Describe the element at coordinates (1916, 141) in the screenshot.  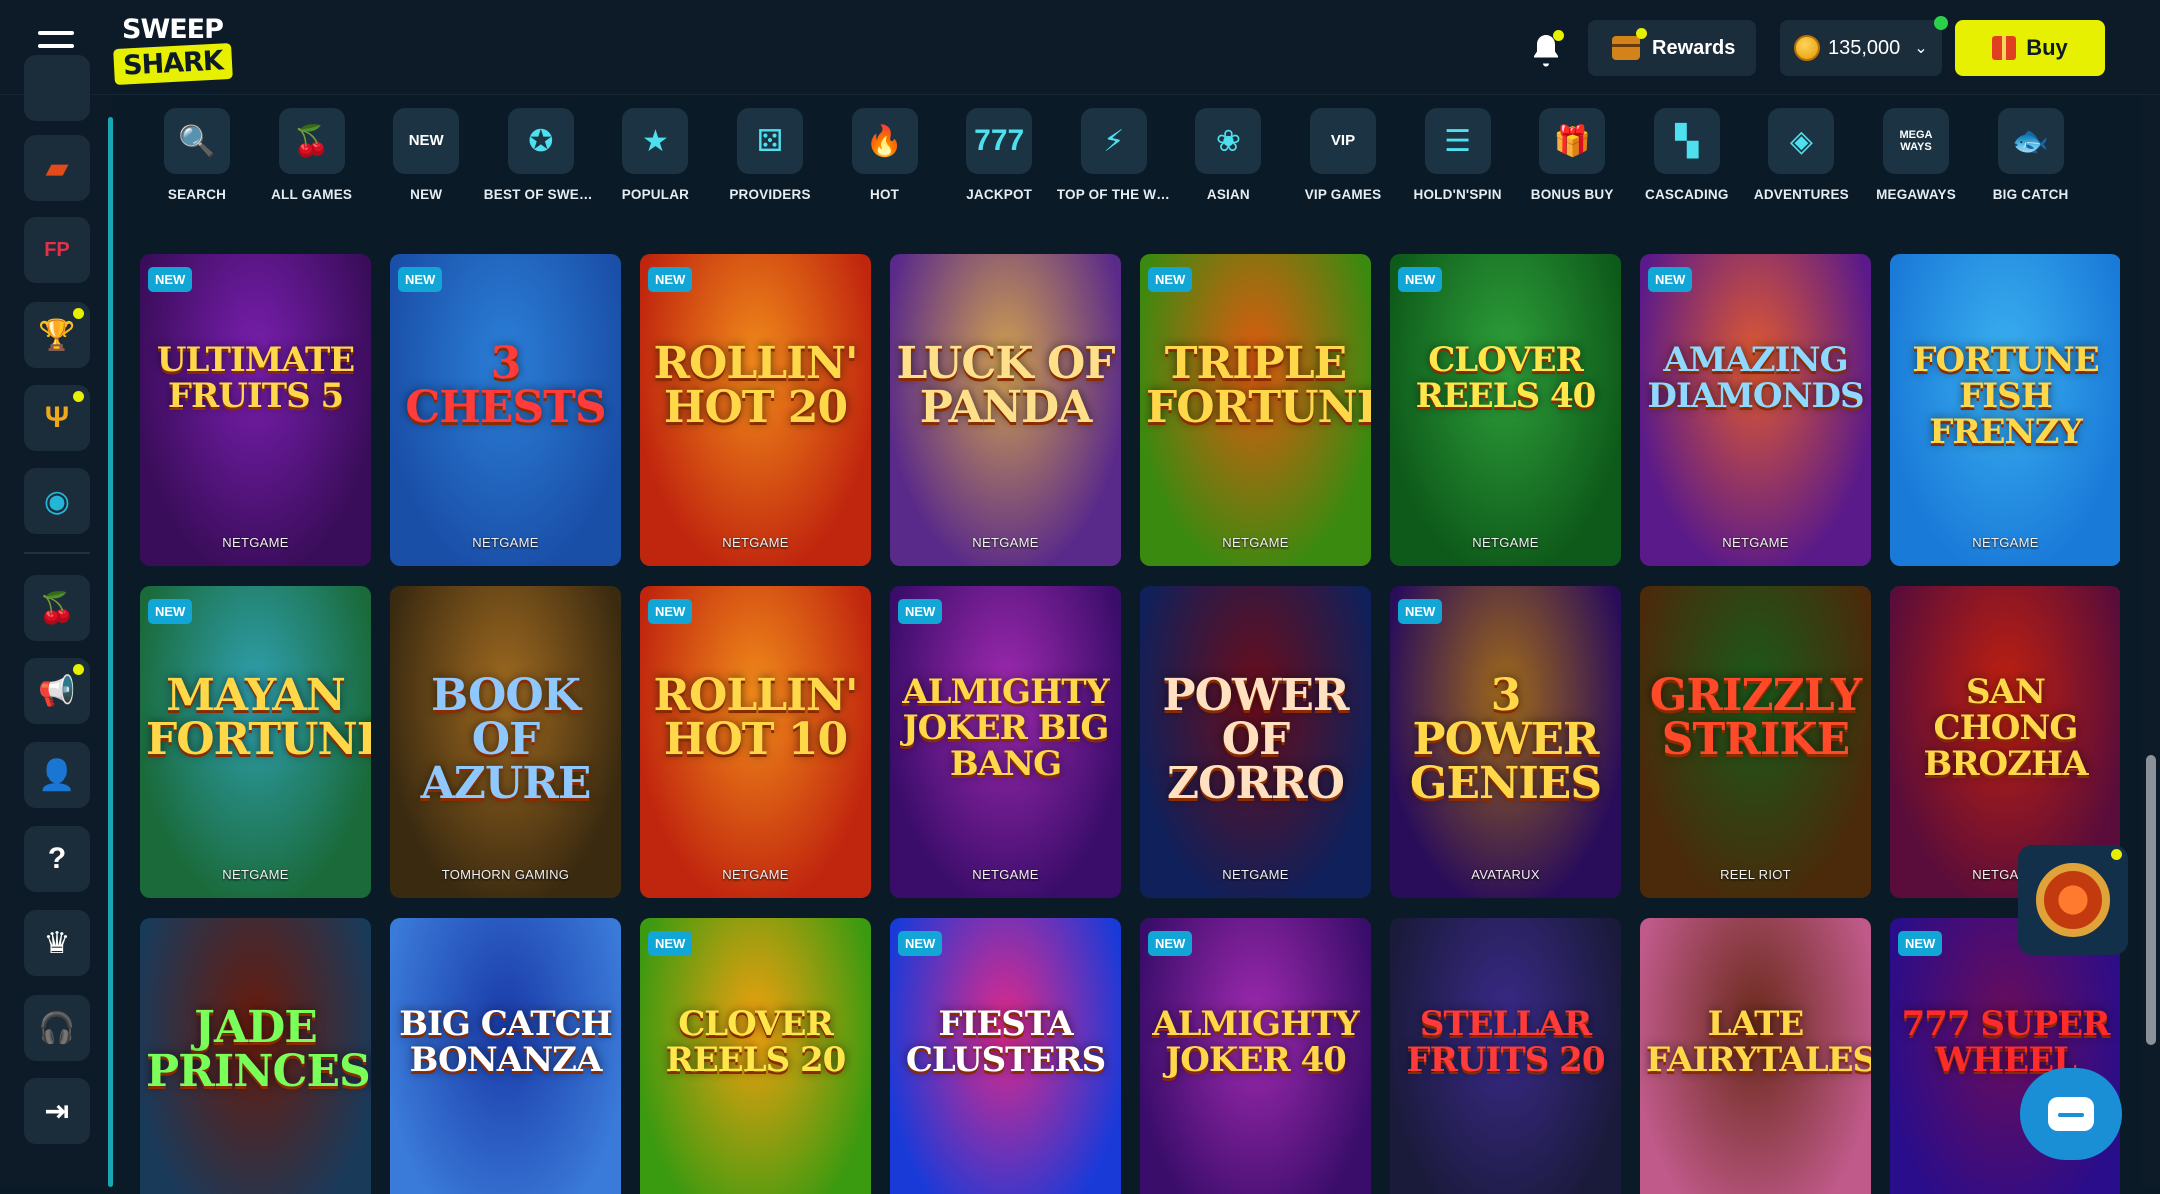
I see `megaways-icon: MEGA WAYS` at that location.